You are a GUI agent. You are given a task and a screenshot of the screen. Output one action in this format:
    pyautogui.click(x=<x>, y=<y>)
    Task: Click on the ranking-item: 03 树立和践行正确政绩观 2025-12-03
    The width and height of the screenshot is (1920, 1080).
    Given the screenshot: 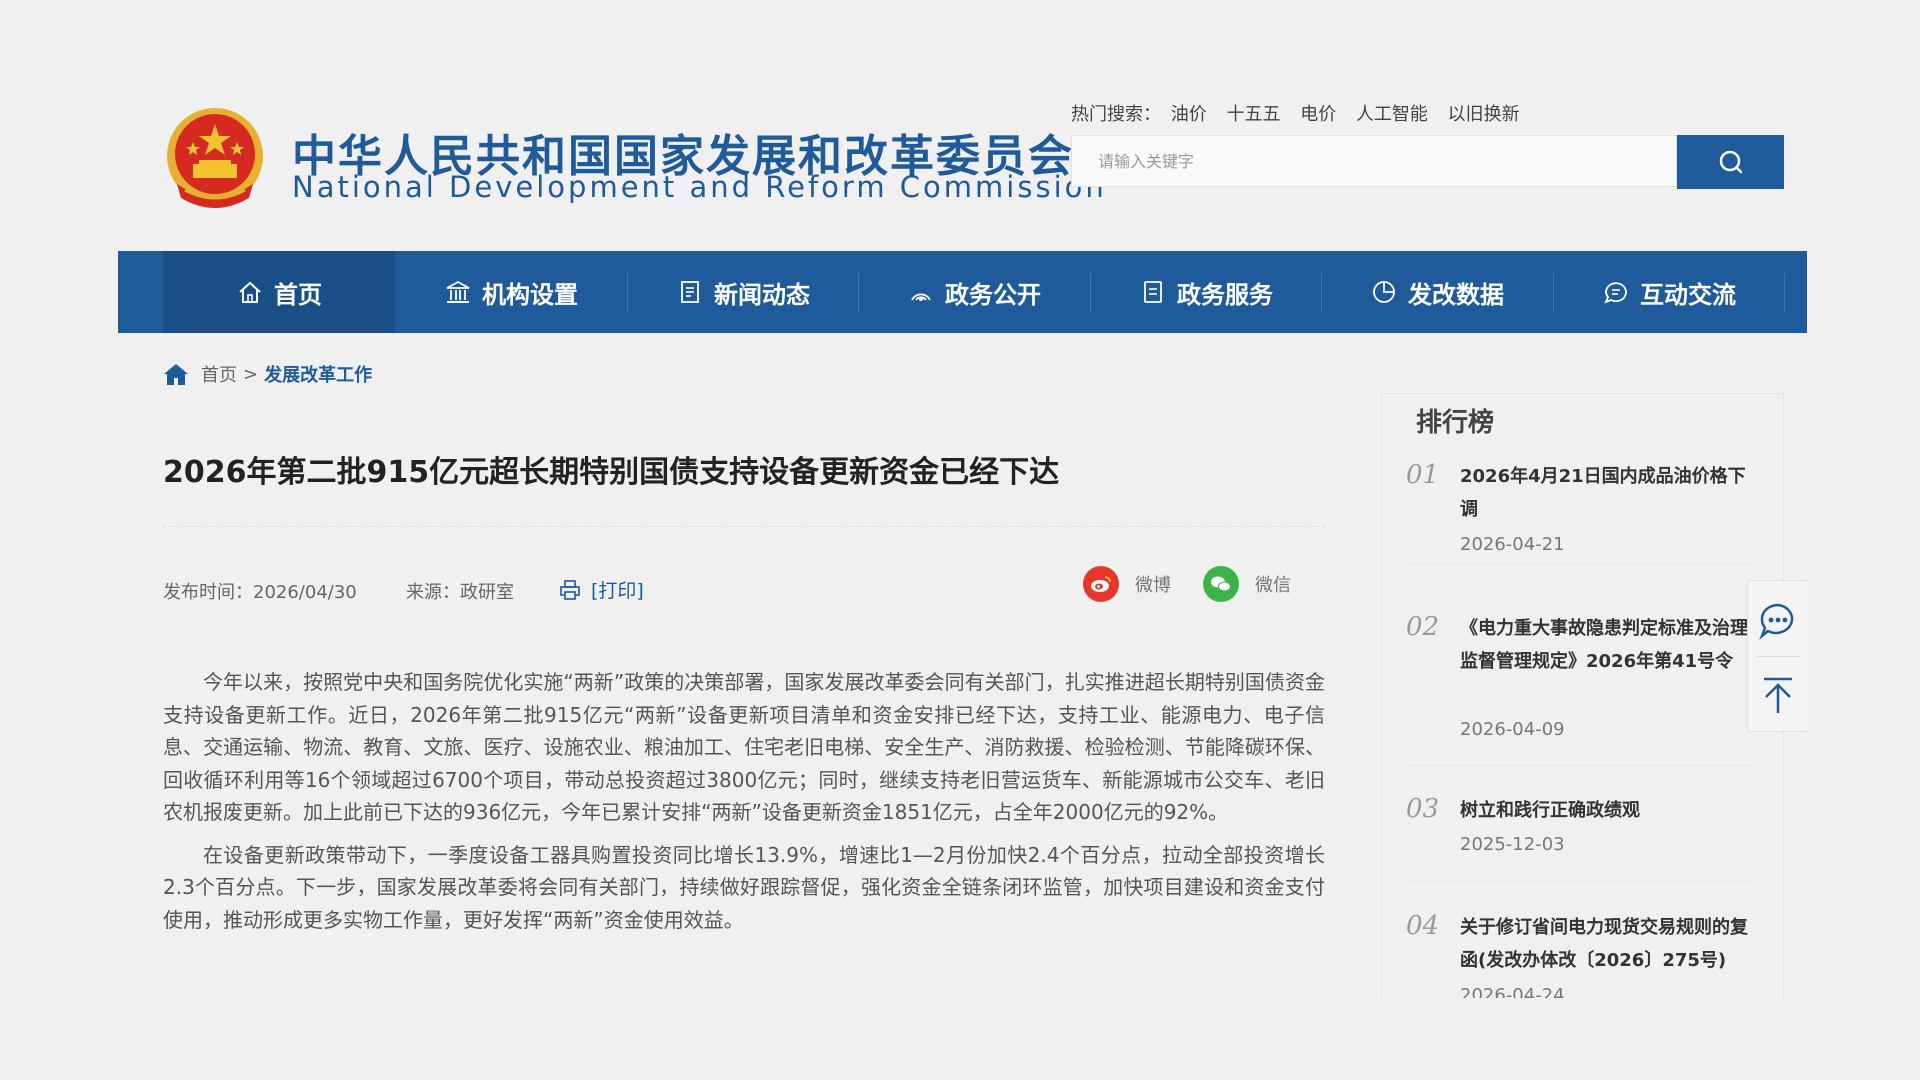 What is the action you would take?
    pyautogui.click(x=1580, y=838)
    